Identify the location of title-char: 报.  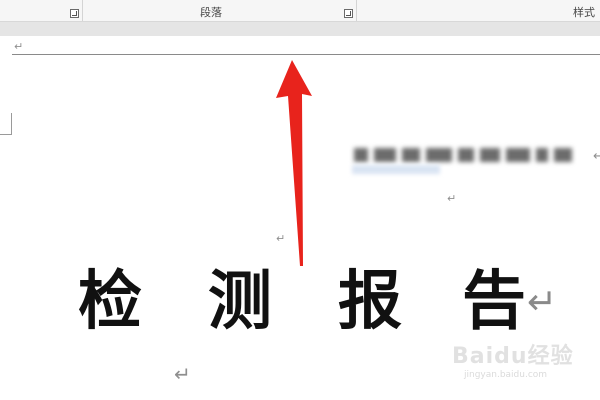
(370, 302).